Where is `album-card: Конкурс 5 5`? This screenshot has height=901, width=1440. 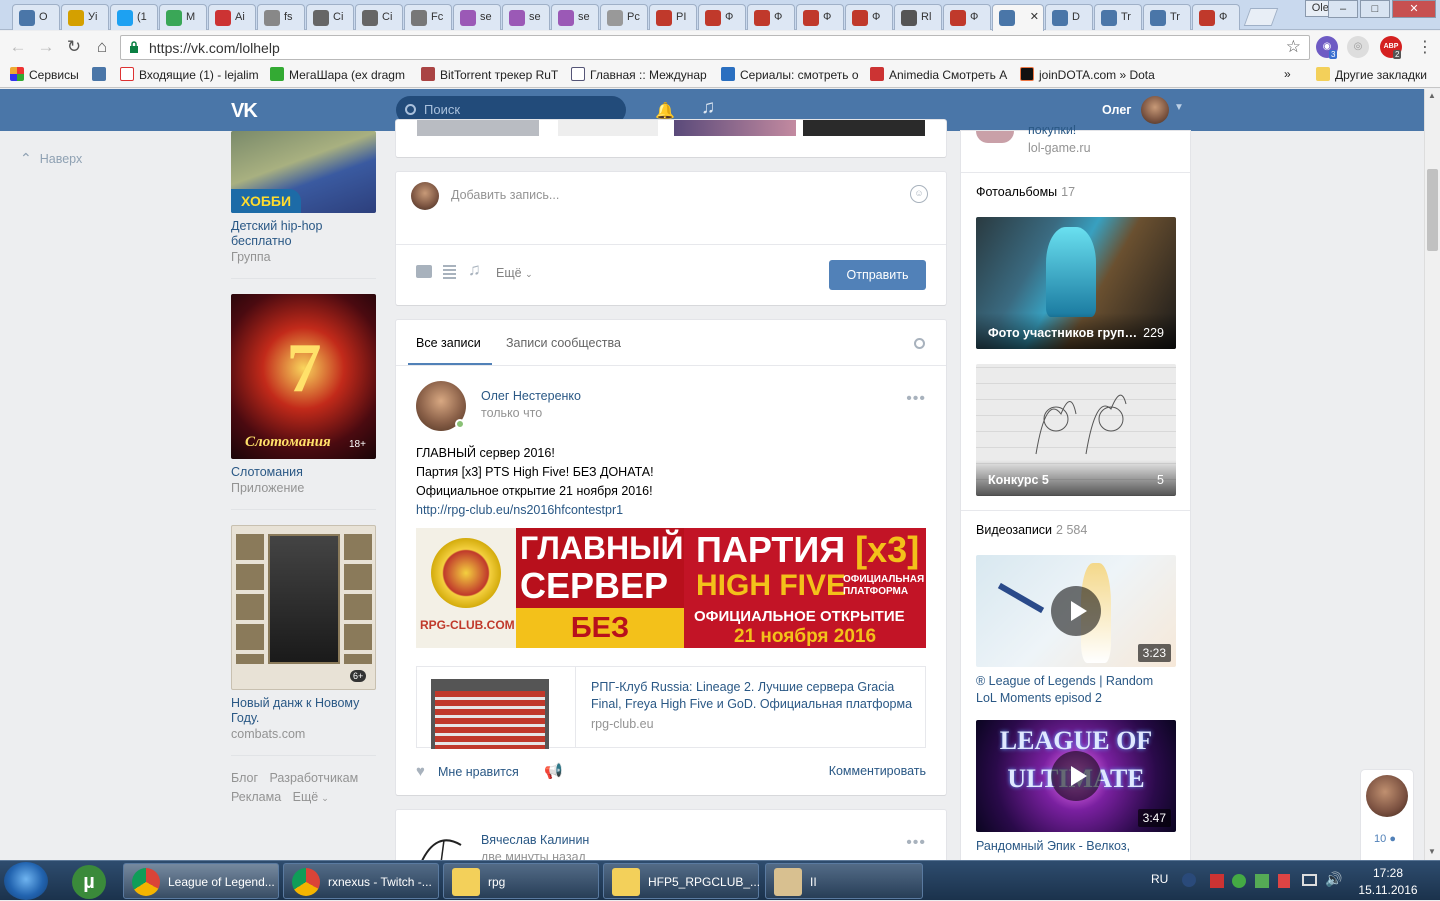
album-card: Конкурс 5 5 is located at coordinates (1076, 430).